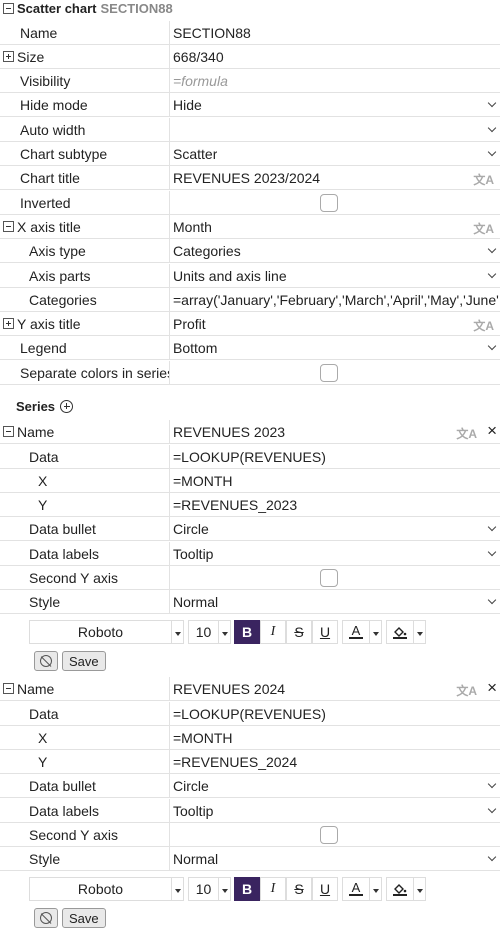  Describe the element at coordinates (334, 32) in the screenshot. I see `name-input: SECTION88` at that location.